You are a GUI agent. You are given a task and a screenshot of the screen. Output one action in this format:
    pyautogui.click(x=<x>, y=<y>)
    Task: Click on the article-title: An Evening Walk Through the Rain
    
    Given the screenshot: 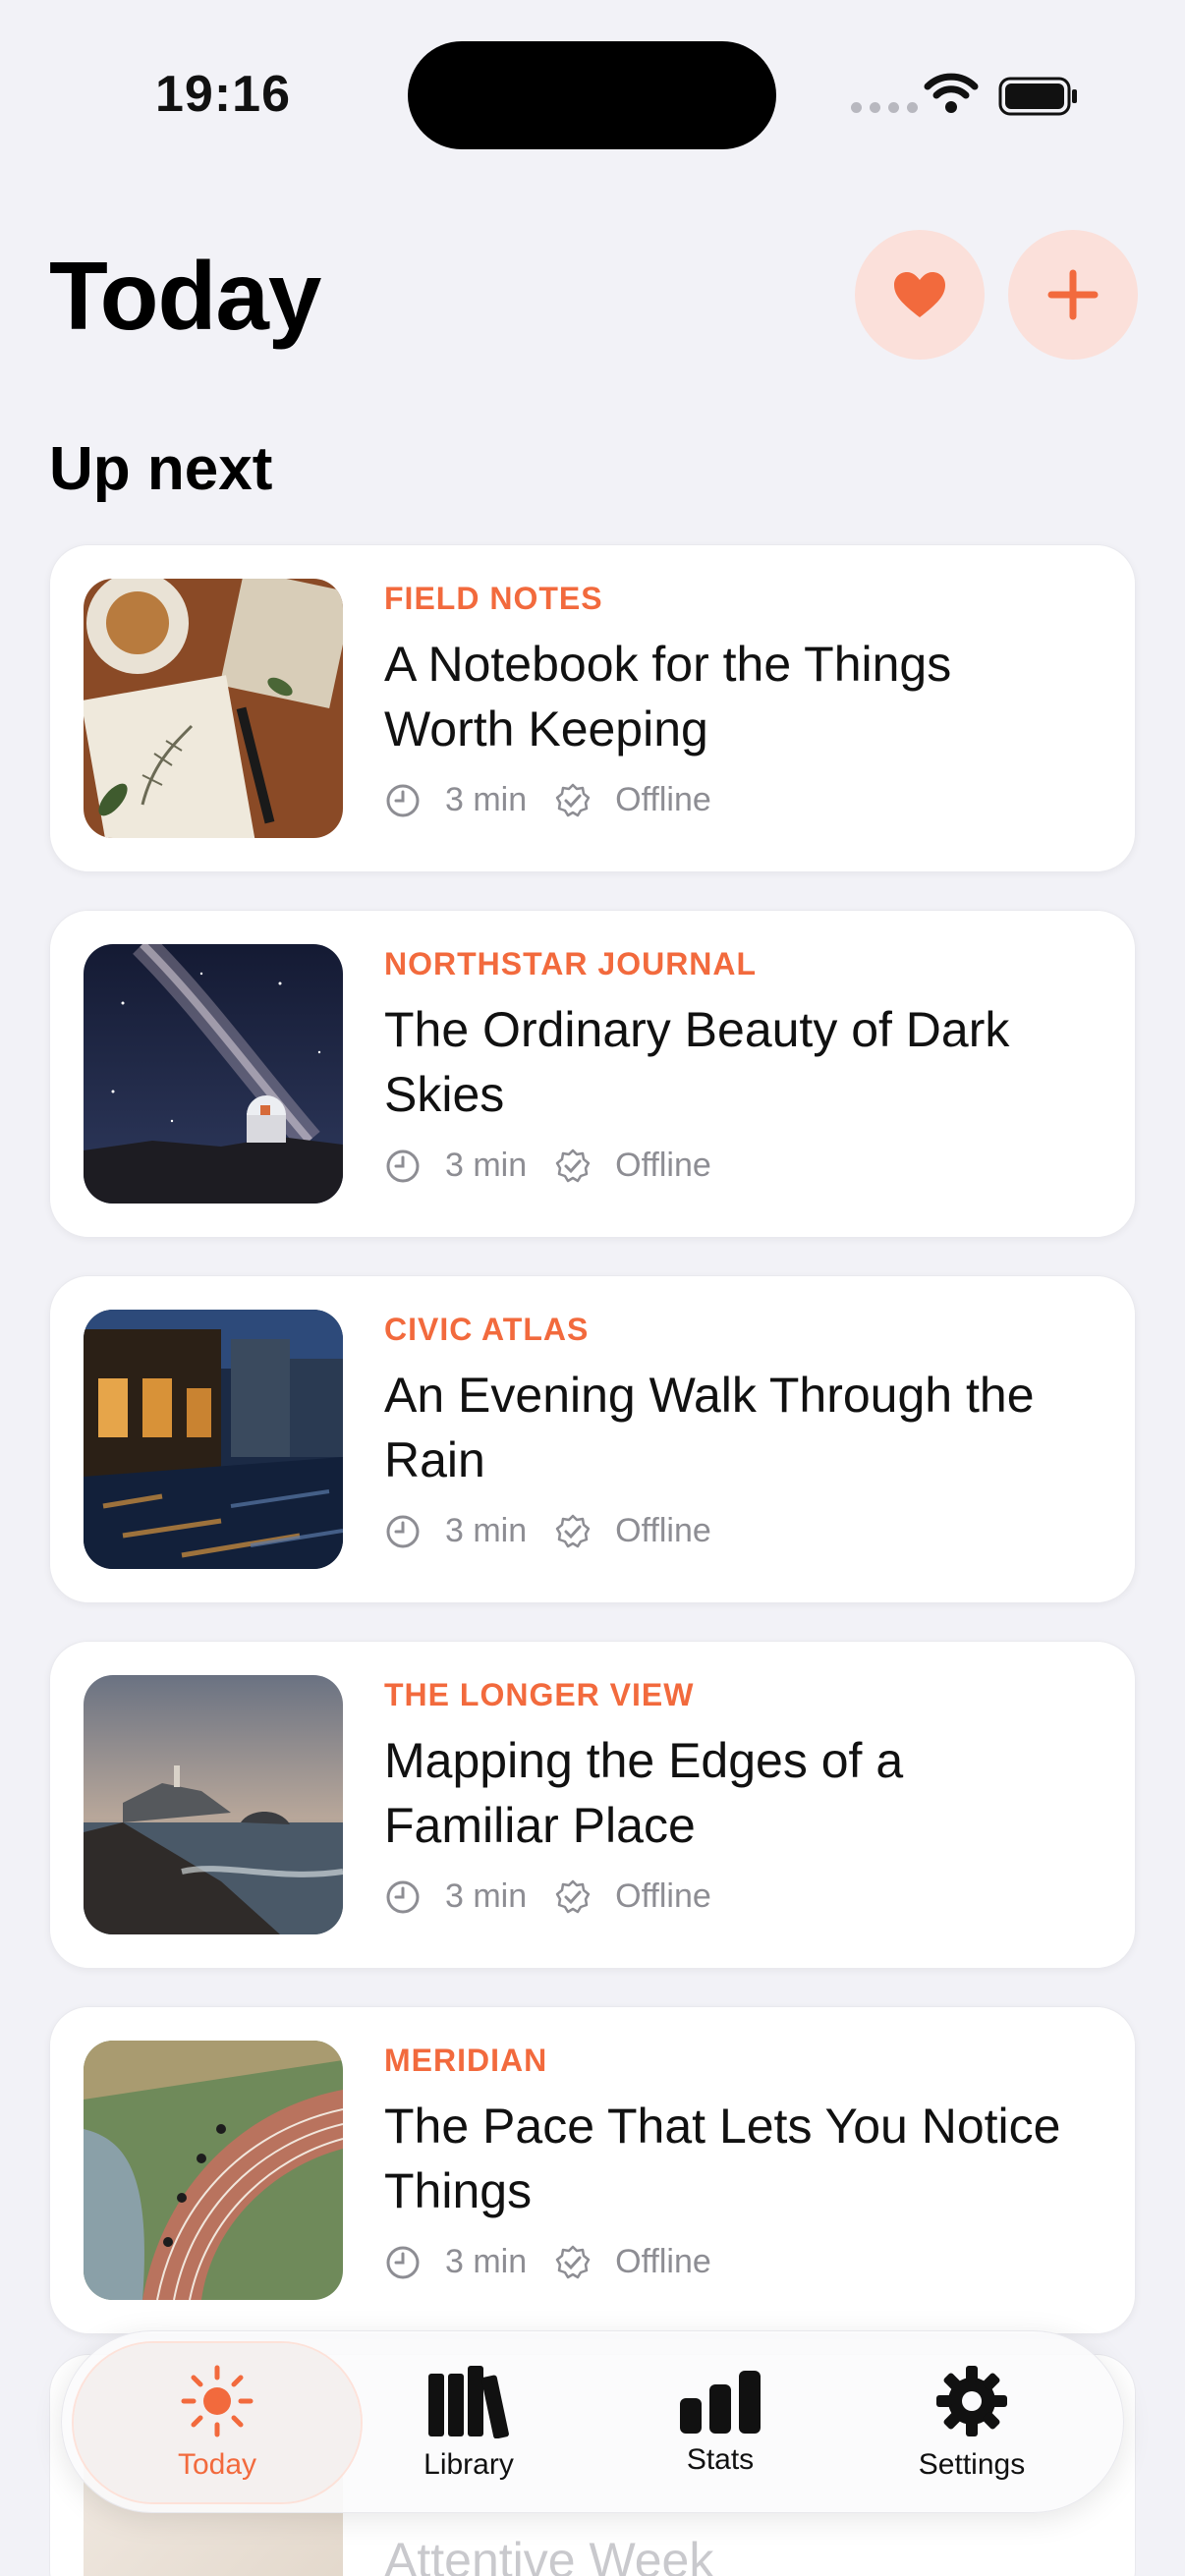 What is the action you would take?
    pyautogui.click(x=710, y=1427)
    